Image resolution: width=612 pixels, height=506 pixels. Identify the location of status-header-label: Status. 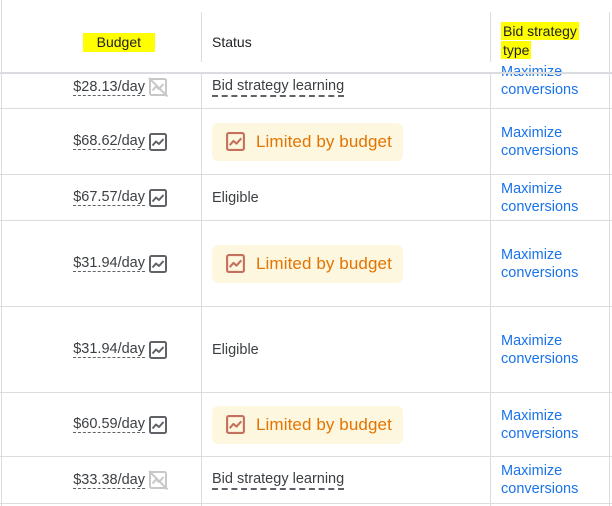
(232, 42).